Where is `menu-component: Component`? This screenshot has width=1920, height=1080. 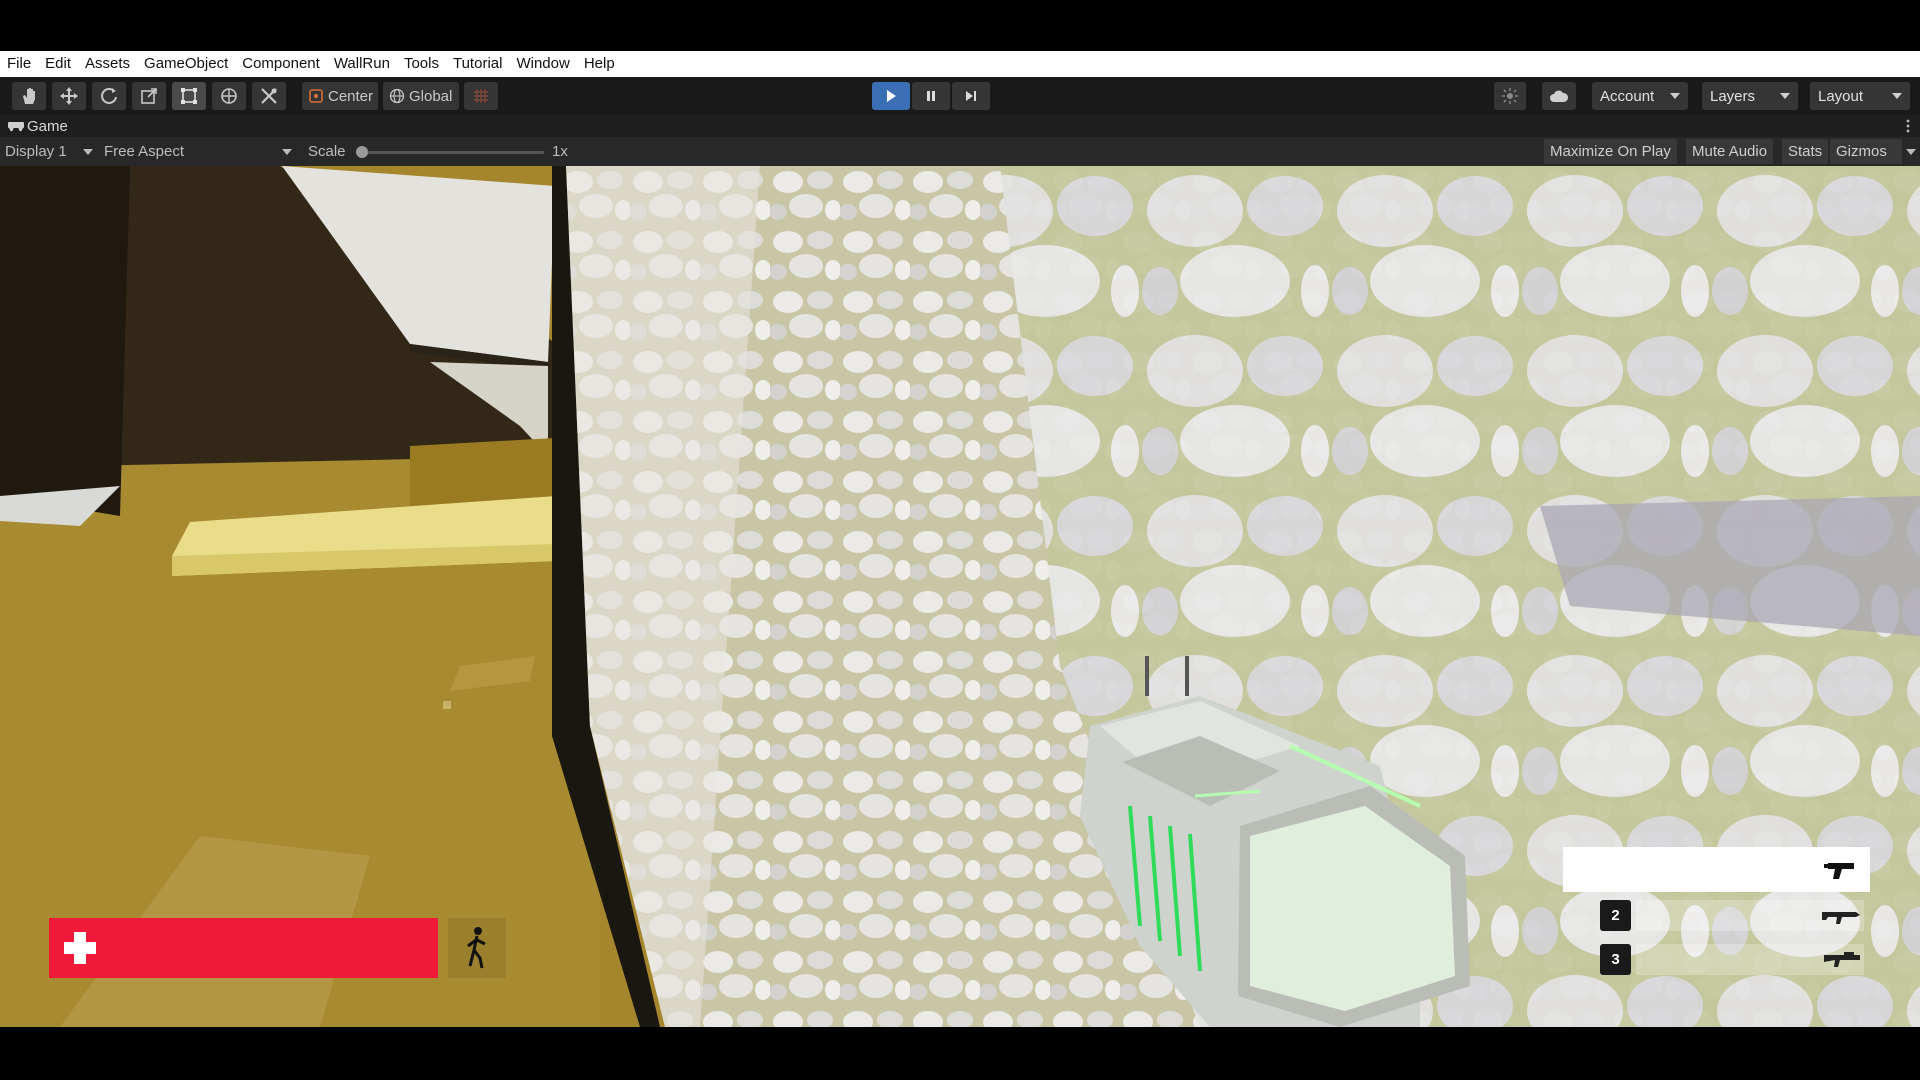 menu-component: Component is located at coordinates (281, 64).